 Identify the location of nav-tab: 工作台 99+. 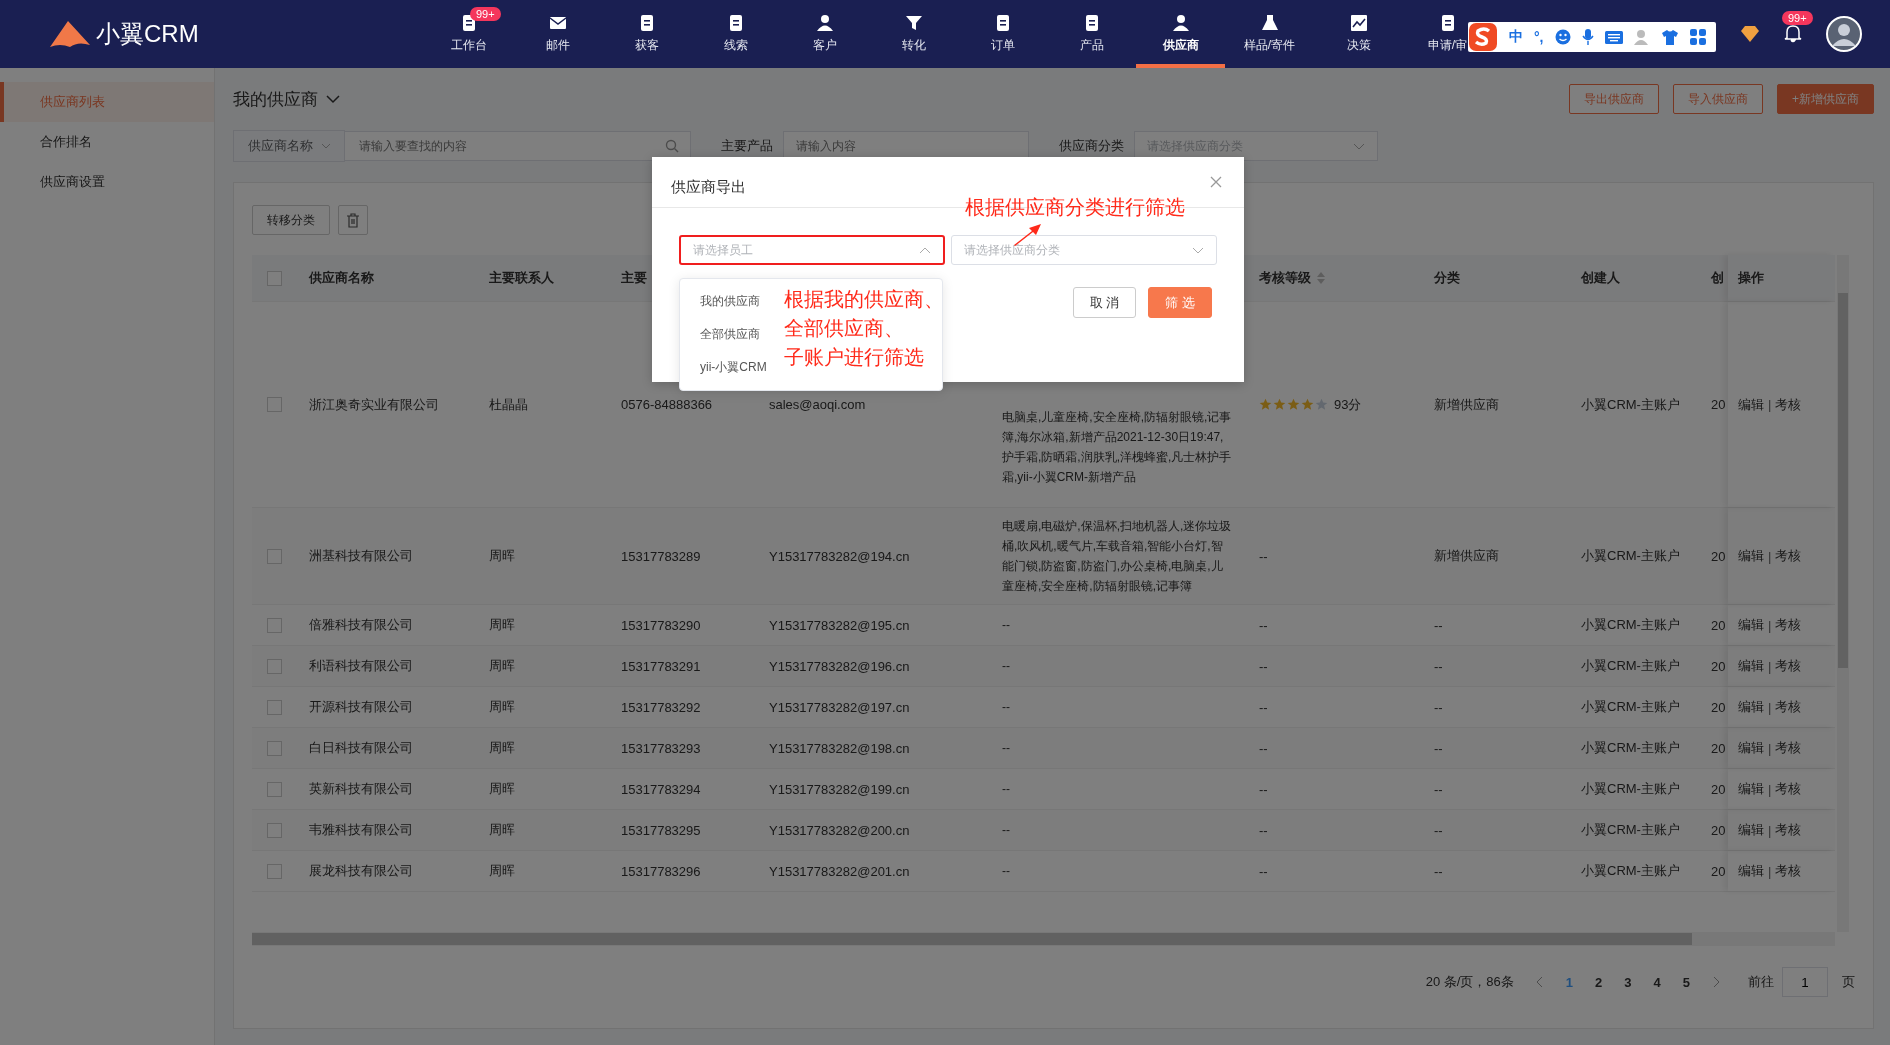
(468, 34).